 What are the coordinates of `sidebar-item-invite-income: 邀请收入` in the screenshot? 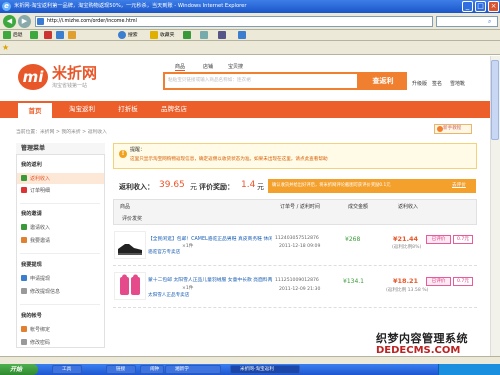 It's located at (40, 227).